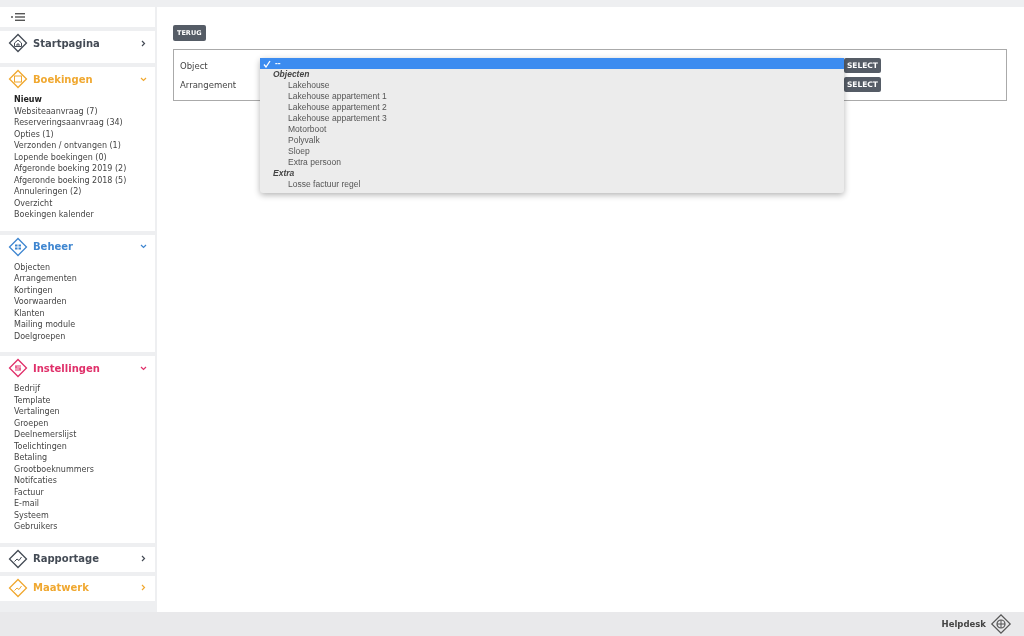 This screenshot has height=636, width=1024. Describe the element at coordinates (84, 169) in the screenshot. I see `sidebar-link: Afgeronde boeking 2019 (2)` at that location.